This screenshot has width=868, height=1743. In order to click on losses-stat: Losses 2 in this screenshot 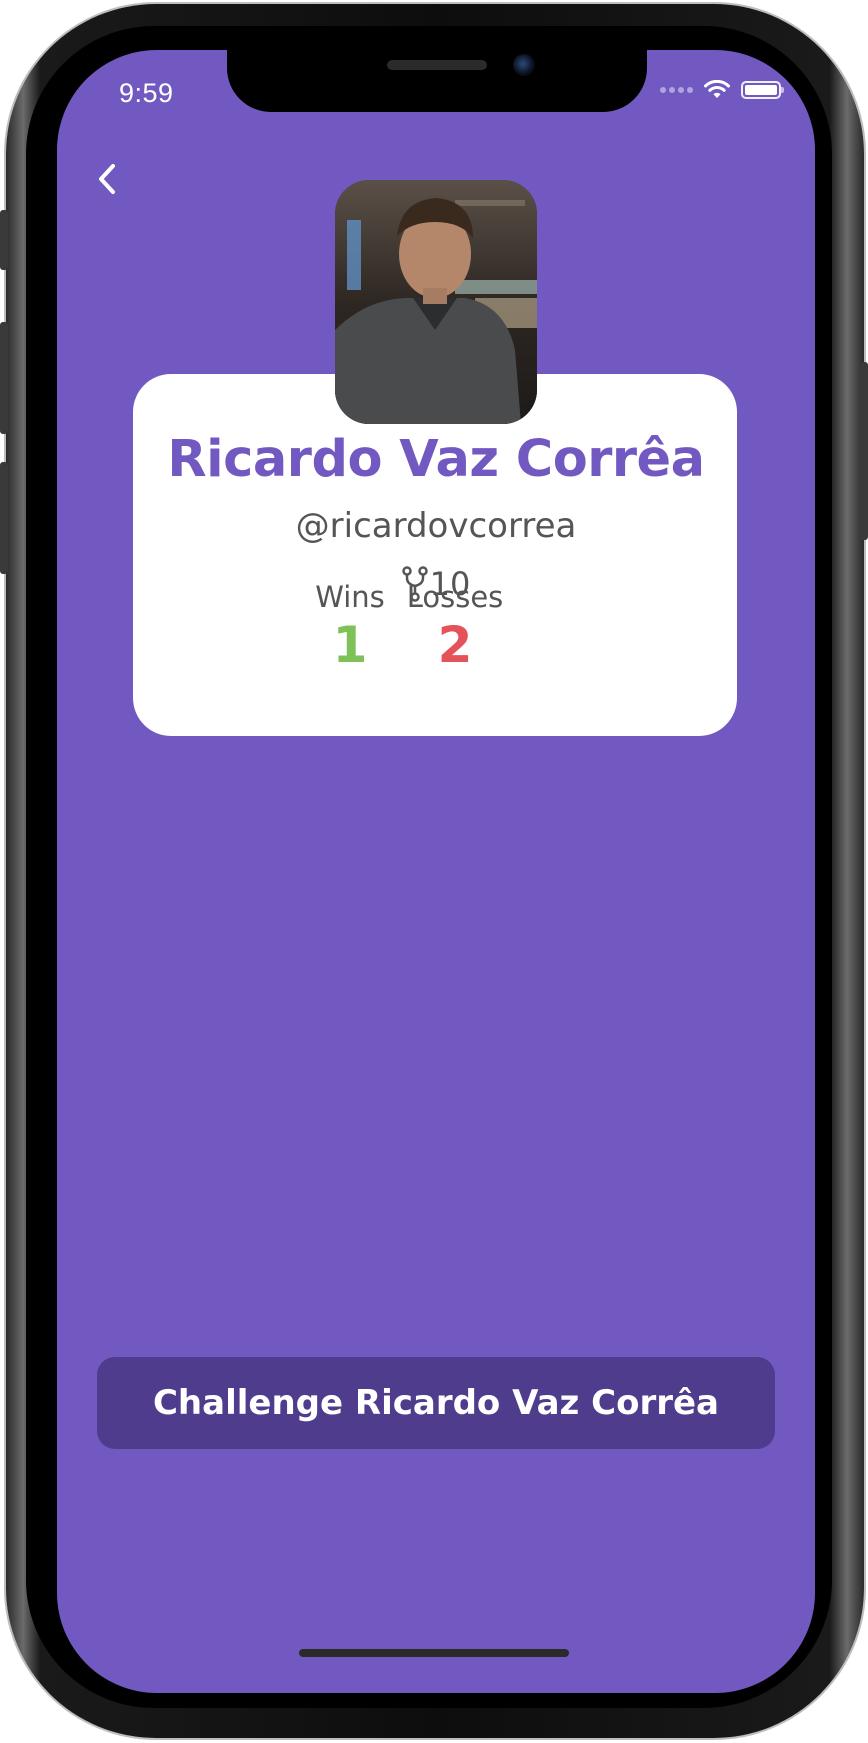, I will do `click(455, 627)`.